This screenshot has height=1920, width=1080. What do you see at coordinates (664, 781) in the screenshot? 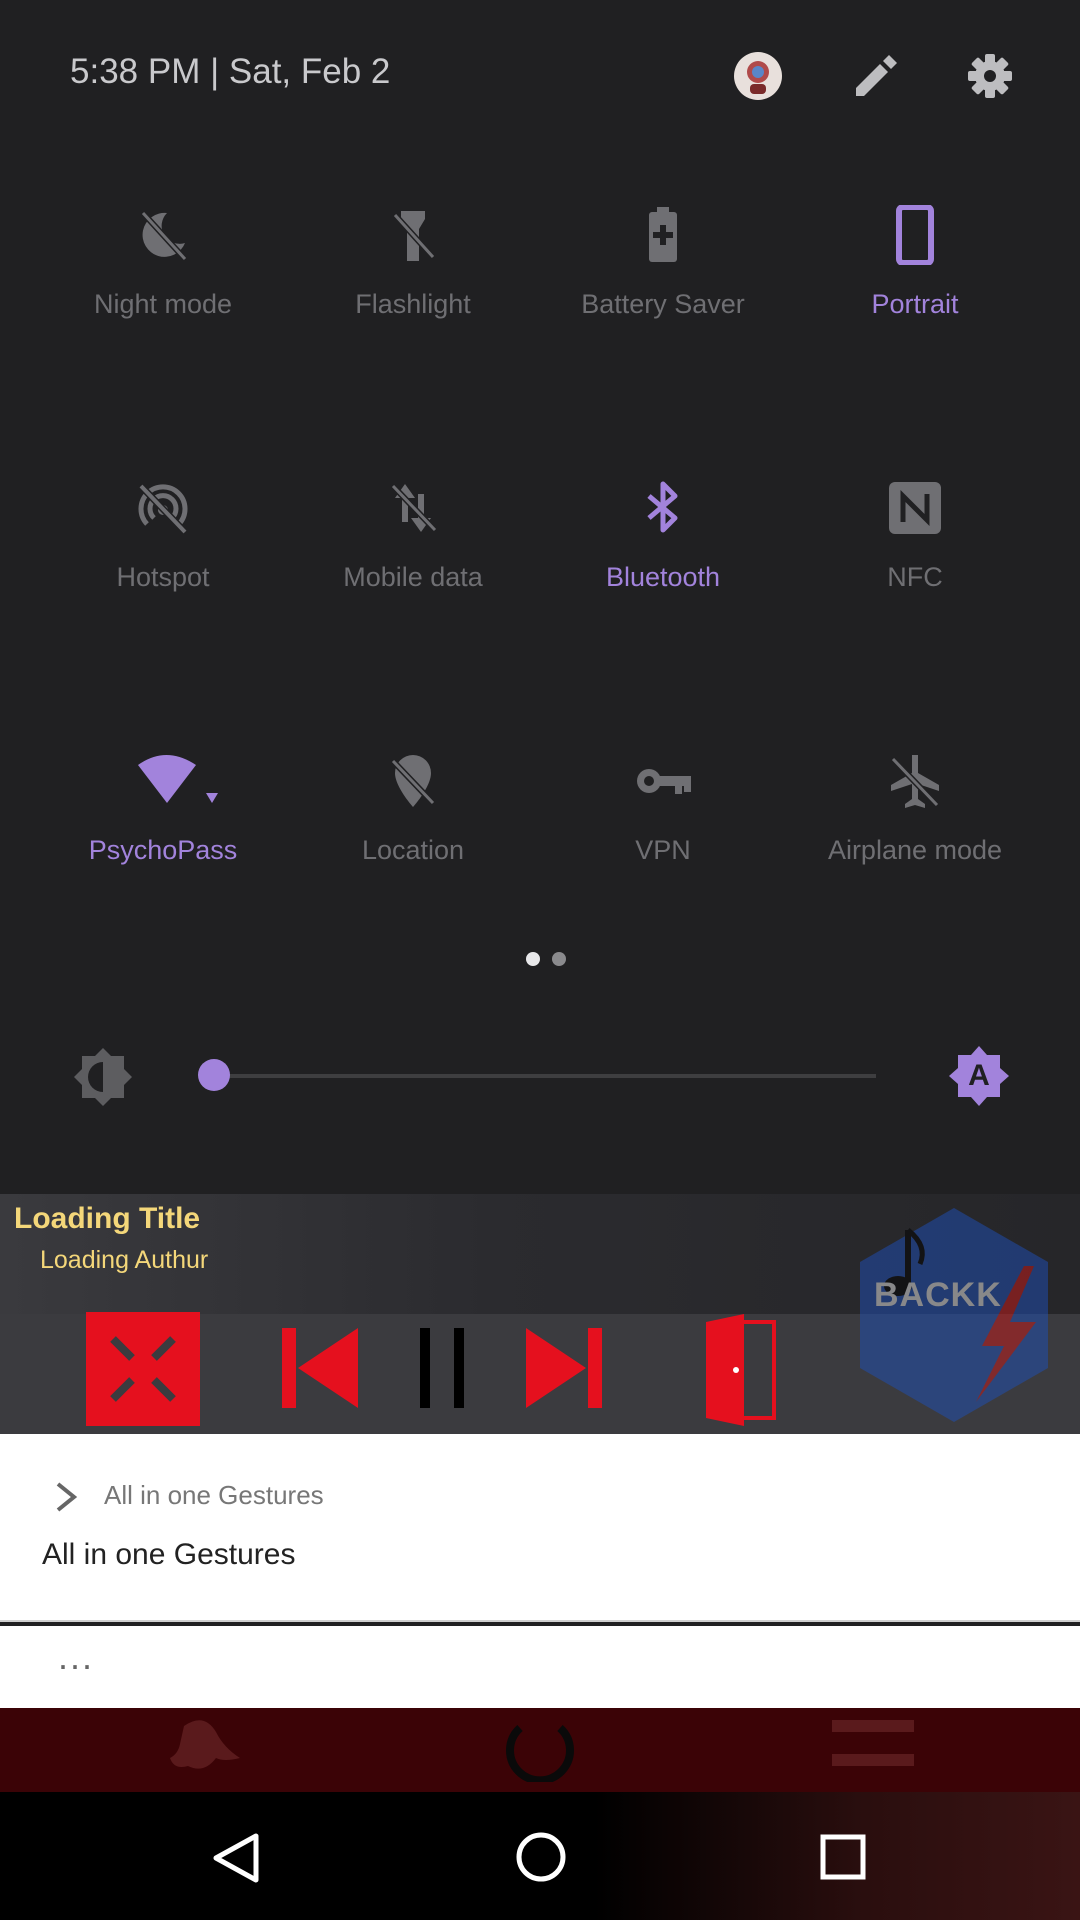
I see `key-icon` at bounding box center [664, 781].